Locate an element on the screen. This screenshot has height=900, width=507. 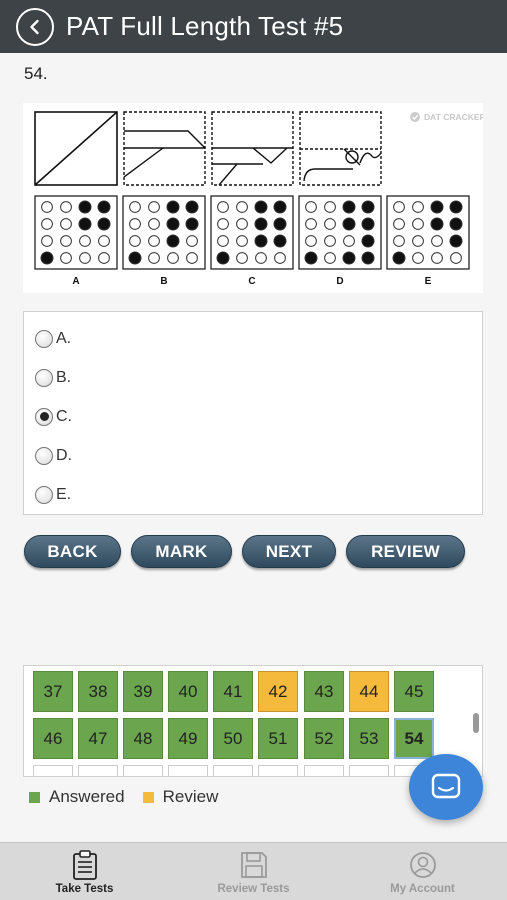
clipboard-icon is located at coordinates (84, 865).